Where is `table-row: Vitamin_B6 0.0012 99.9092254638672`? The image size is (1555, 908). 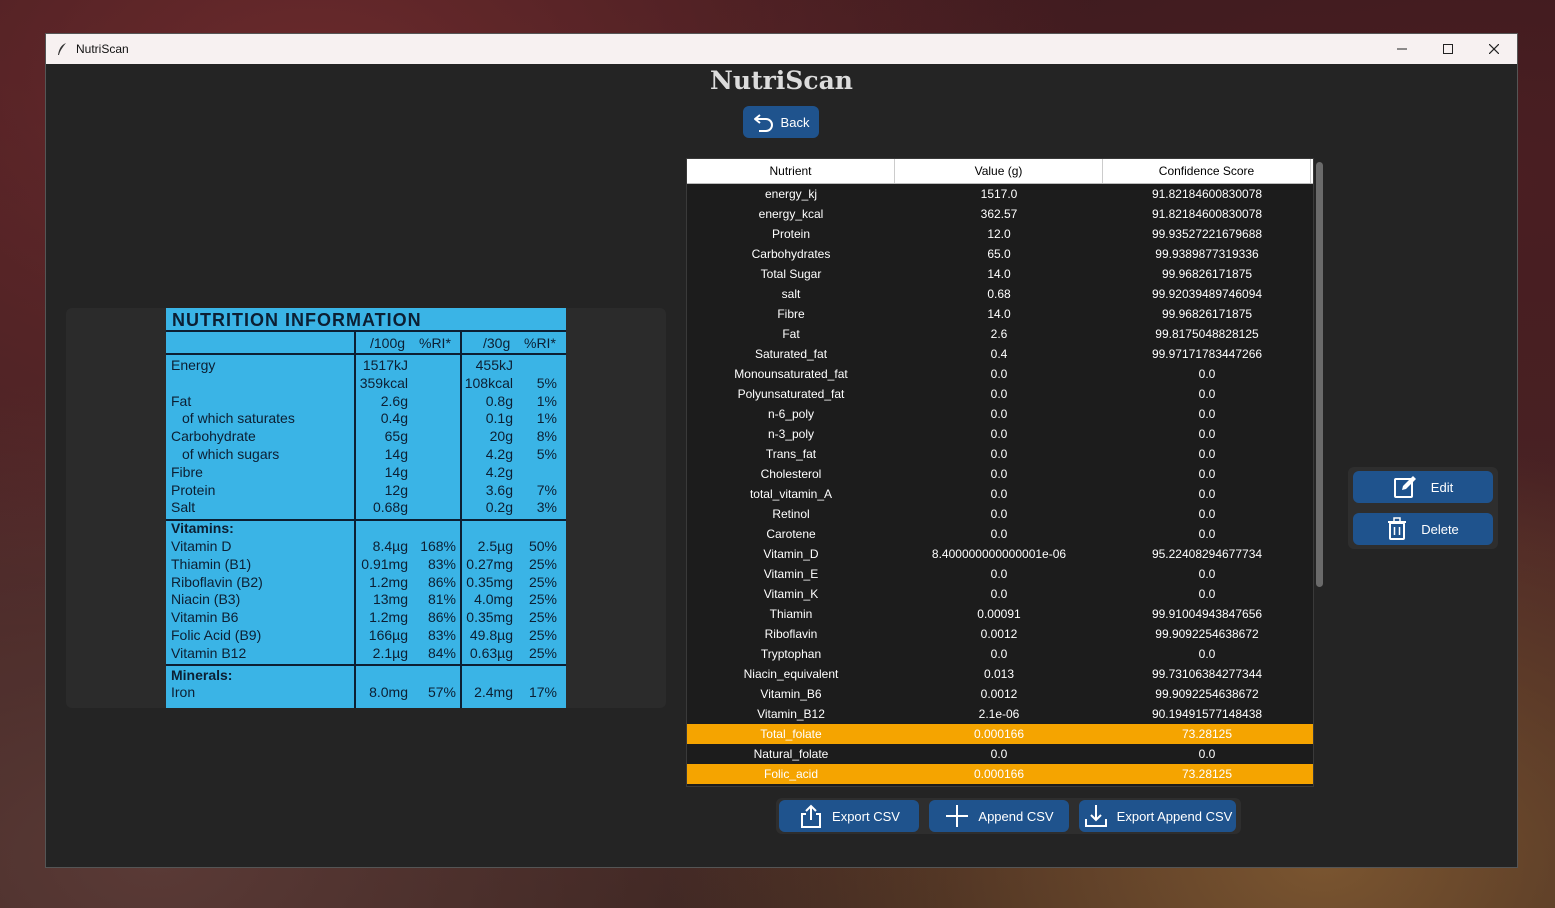
table-row: Vitamin_B6 0.0012 99.9092254638672 is located at coordinates (1000, 694).